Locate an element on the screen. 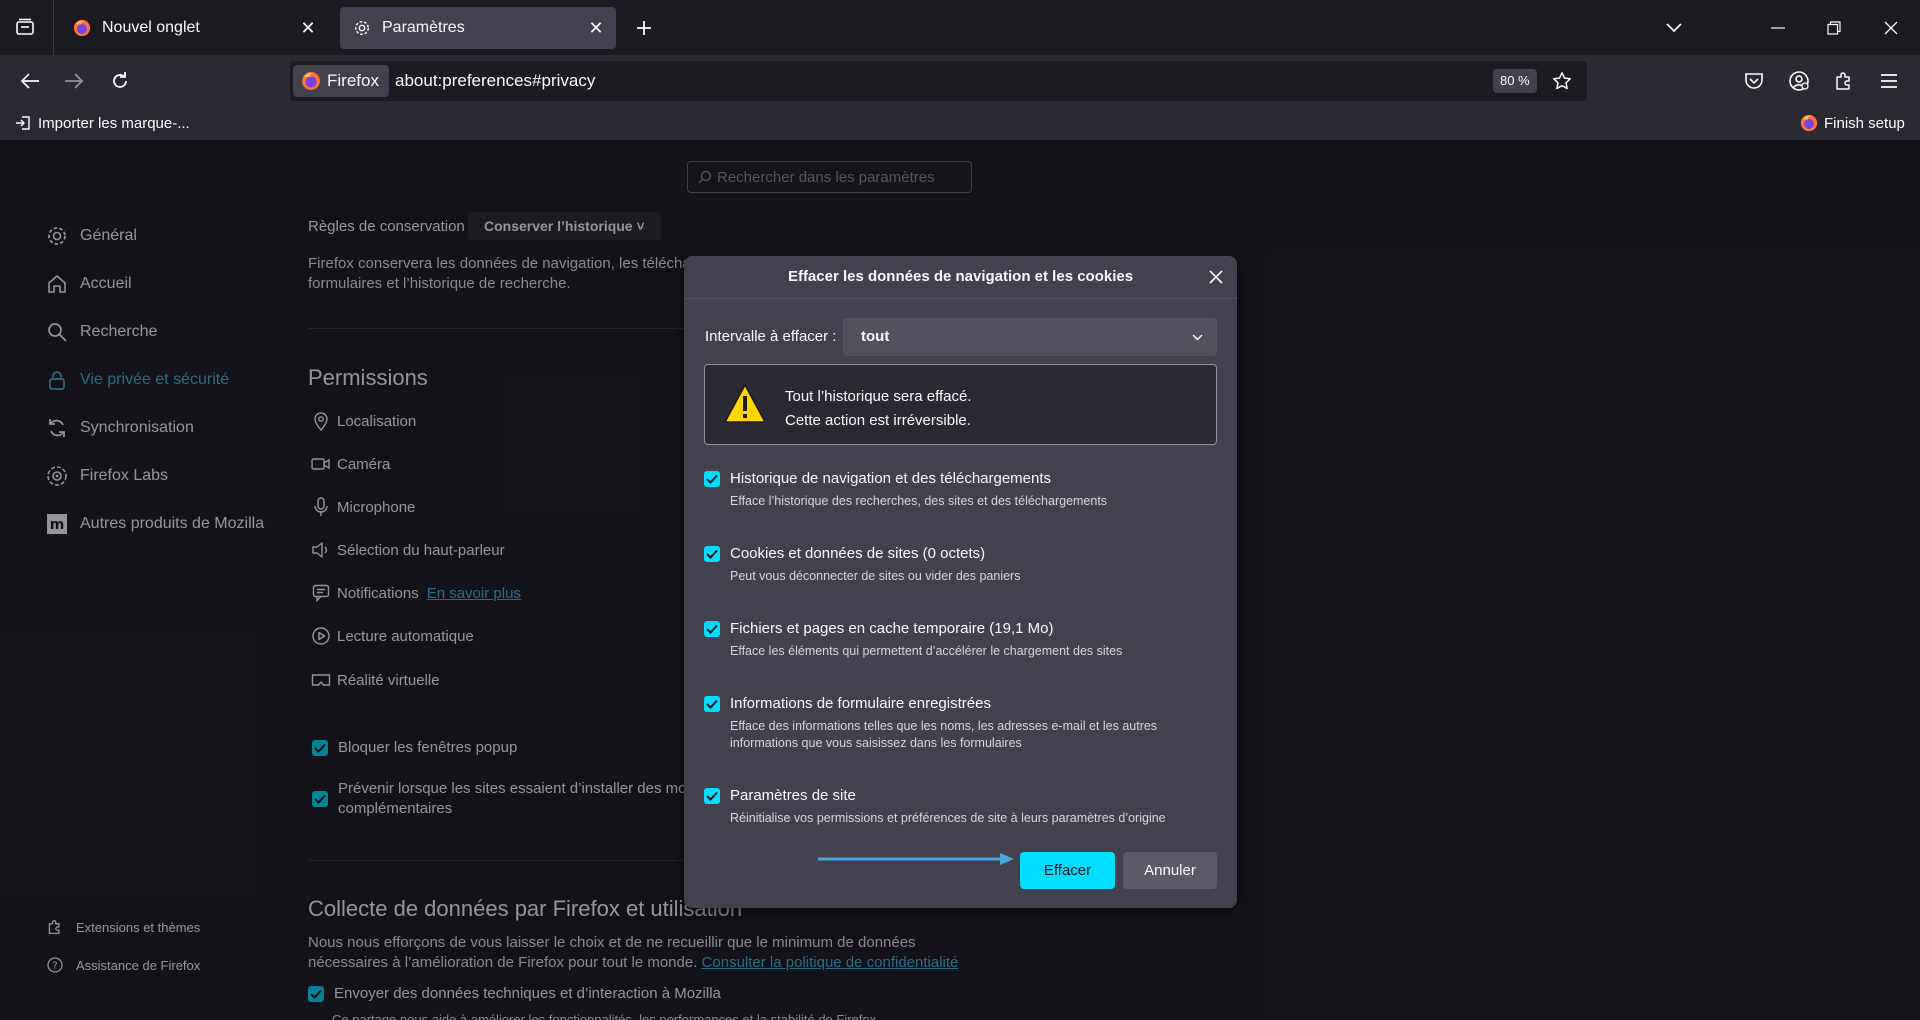 This screenshot has width=1920, height=1020. forward-button is located at coordinates (74, 81).